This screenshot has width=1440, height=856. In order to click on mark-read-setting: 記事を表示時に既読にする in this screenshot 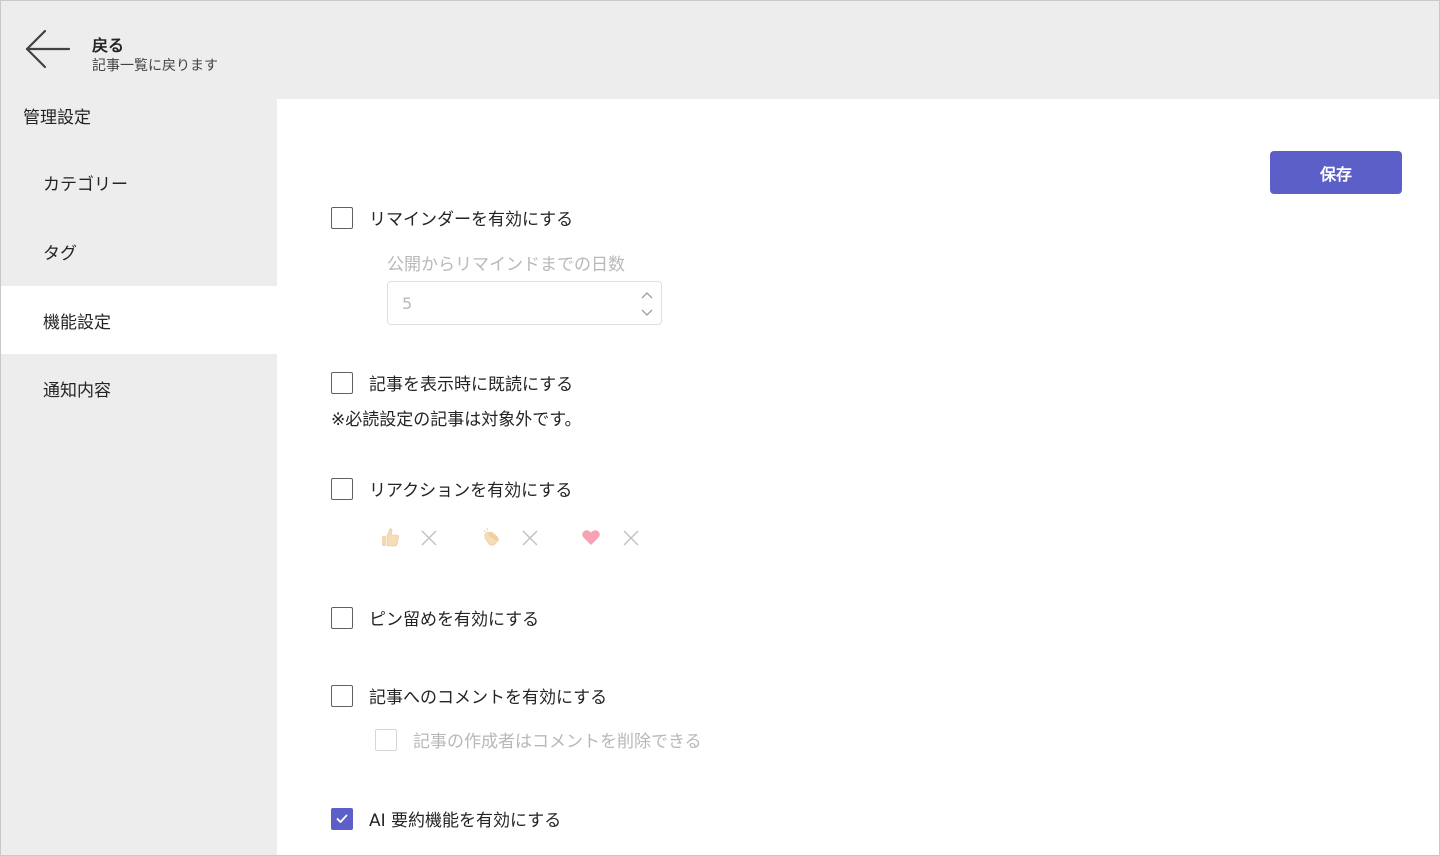, I will do `click(452, 382)`.